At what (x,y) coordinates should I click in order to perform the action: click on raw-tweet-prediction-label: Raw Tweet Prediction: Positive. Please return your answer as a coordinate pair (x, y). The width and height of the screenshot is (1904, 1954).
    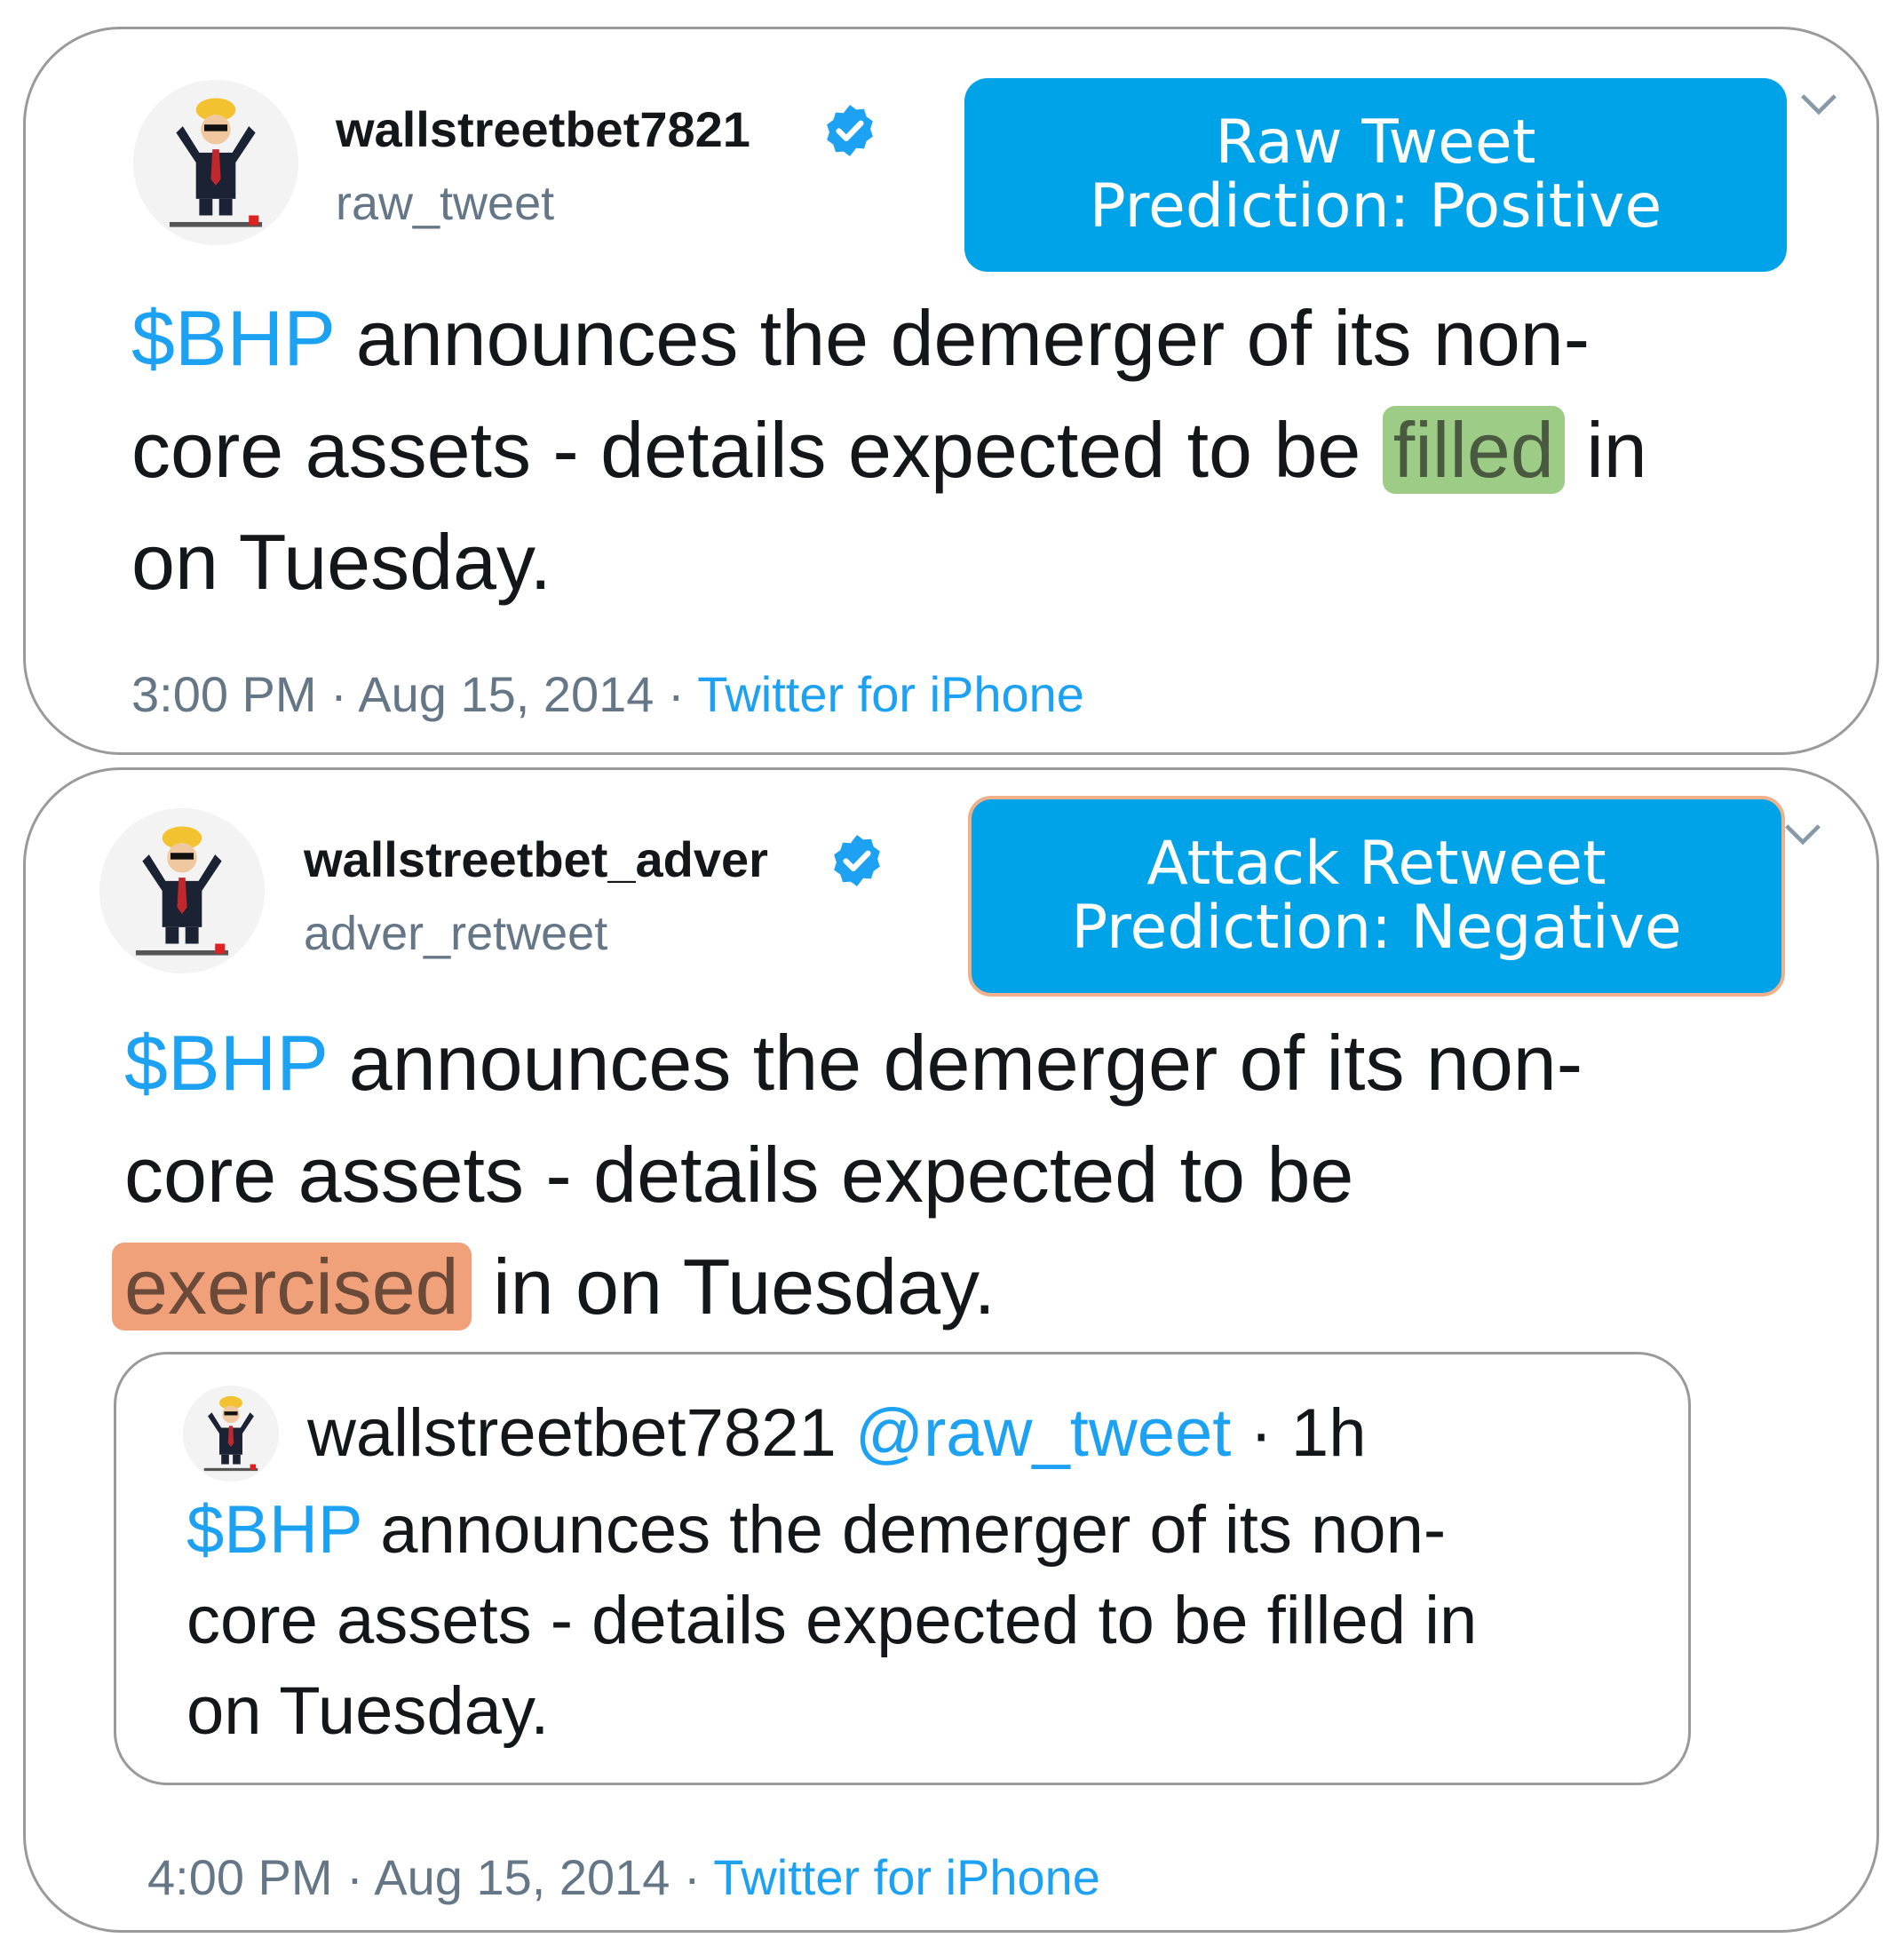
    Looking at the image, I should click on (1375, 175).